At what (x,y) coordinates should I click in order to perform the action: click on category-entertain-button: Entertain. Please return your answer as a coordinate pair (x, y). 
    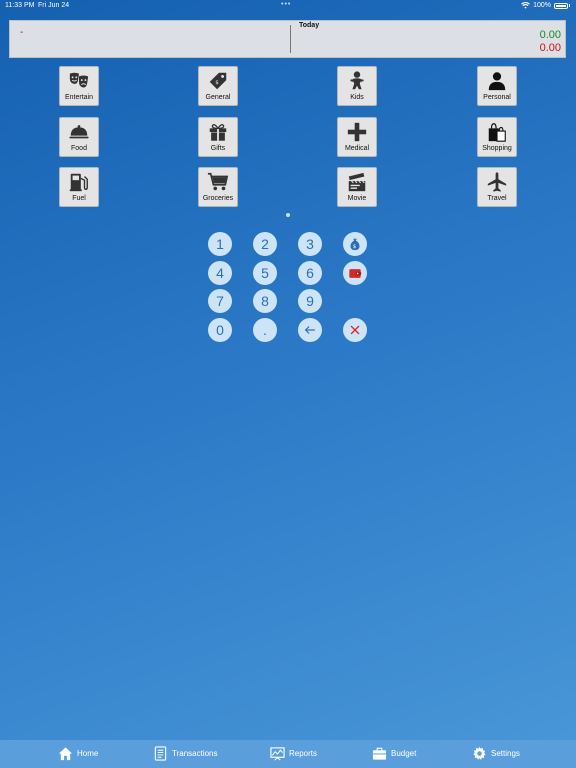
    Looking at the image, I should click on (79, 86).